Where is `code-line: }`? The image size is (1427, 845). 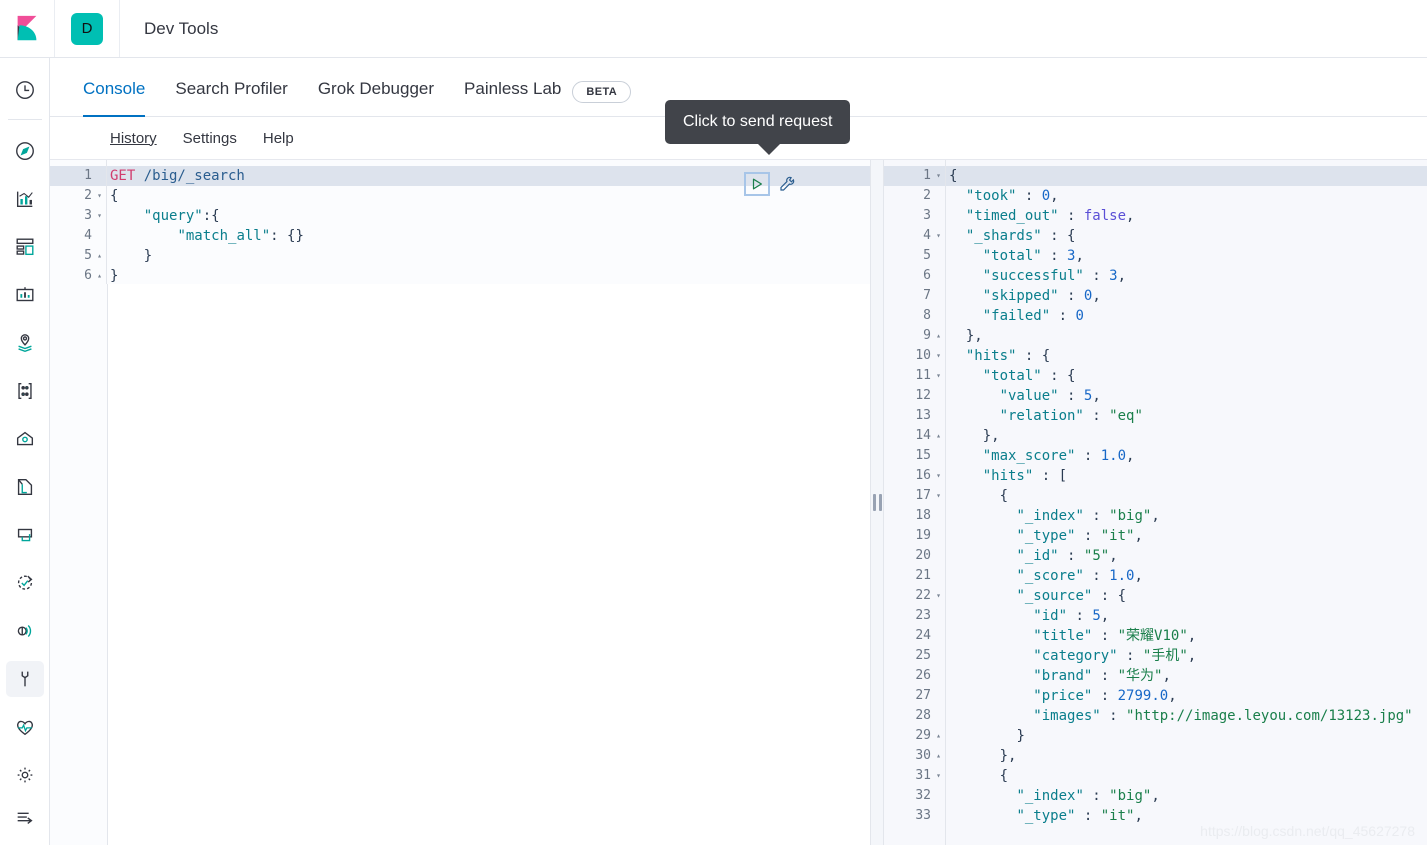
code-line: } is located at coordinates (1186, 736).